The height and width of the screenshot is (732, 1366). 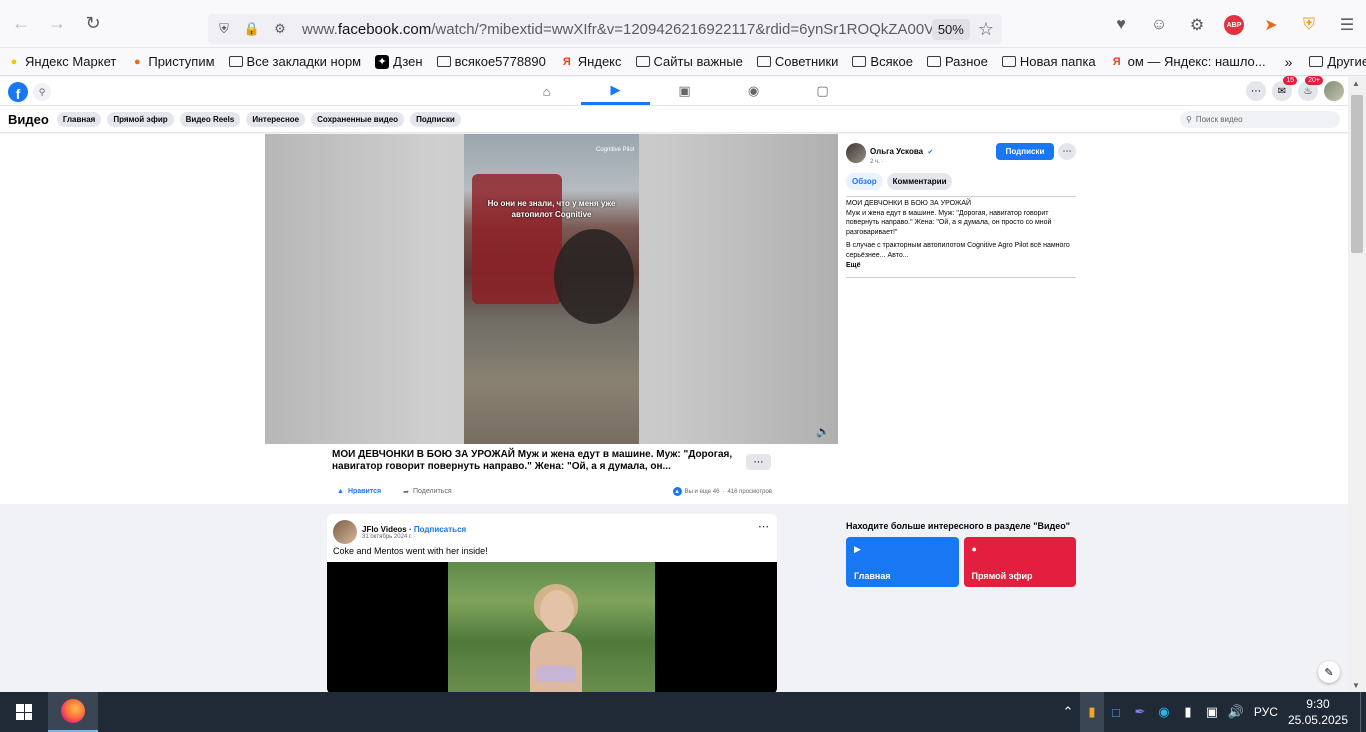 What do you see at coordinates (1260, 119) in the screenshot?
I see `video-search-input: ⚲ Поиск видео` at bounding box center [1260, 119].